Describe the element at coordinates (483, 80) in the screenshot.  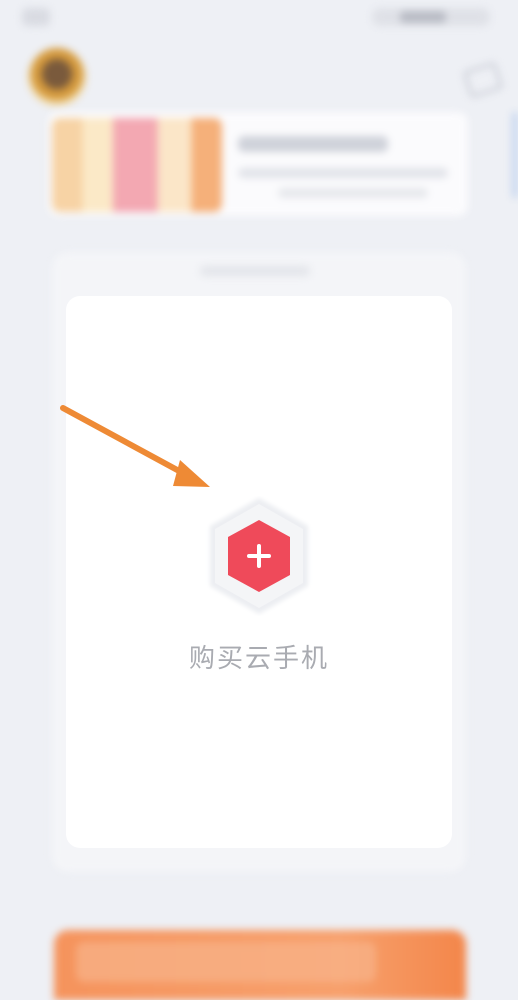
I see `edit-icon` at that location.